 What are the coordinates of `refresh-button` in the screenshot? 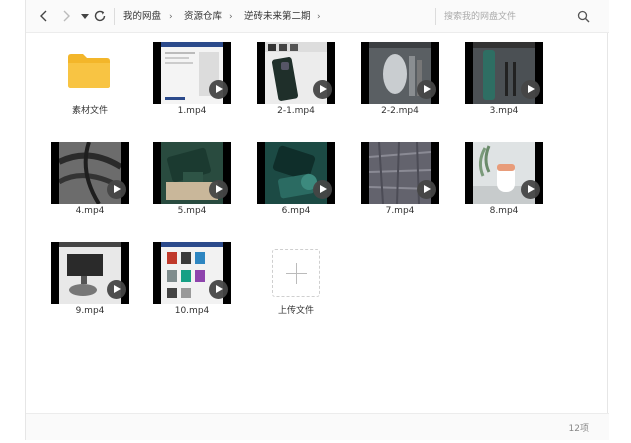 It's located at (100, 16).